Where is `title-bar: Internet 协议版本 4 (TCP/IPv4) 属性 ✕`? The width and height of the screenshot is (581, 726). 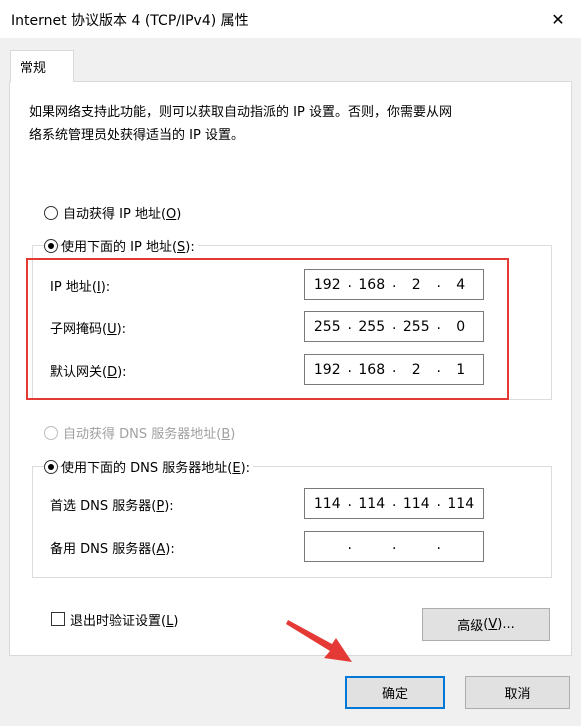
title-bar: Internet 协议版本 4 (TCP/IPv4) 属性 ✕ is located at coordinates (290, 19).